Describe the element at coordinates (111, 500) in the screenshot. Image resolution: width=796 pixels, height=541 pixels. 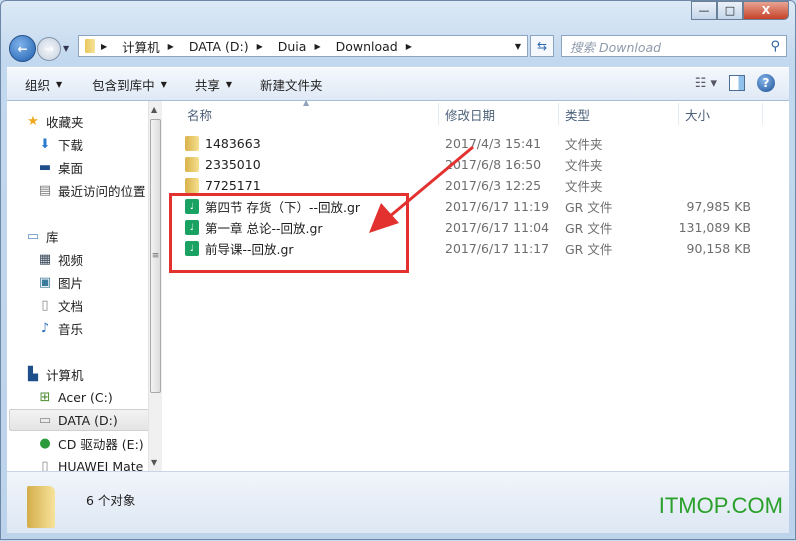
I see `item-count: 6 个对象` at that location.